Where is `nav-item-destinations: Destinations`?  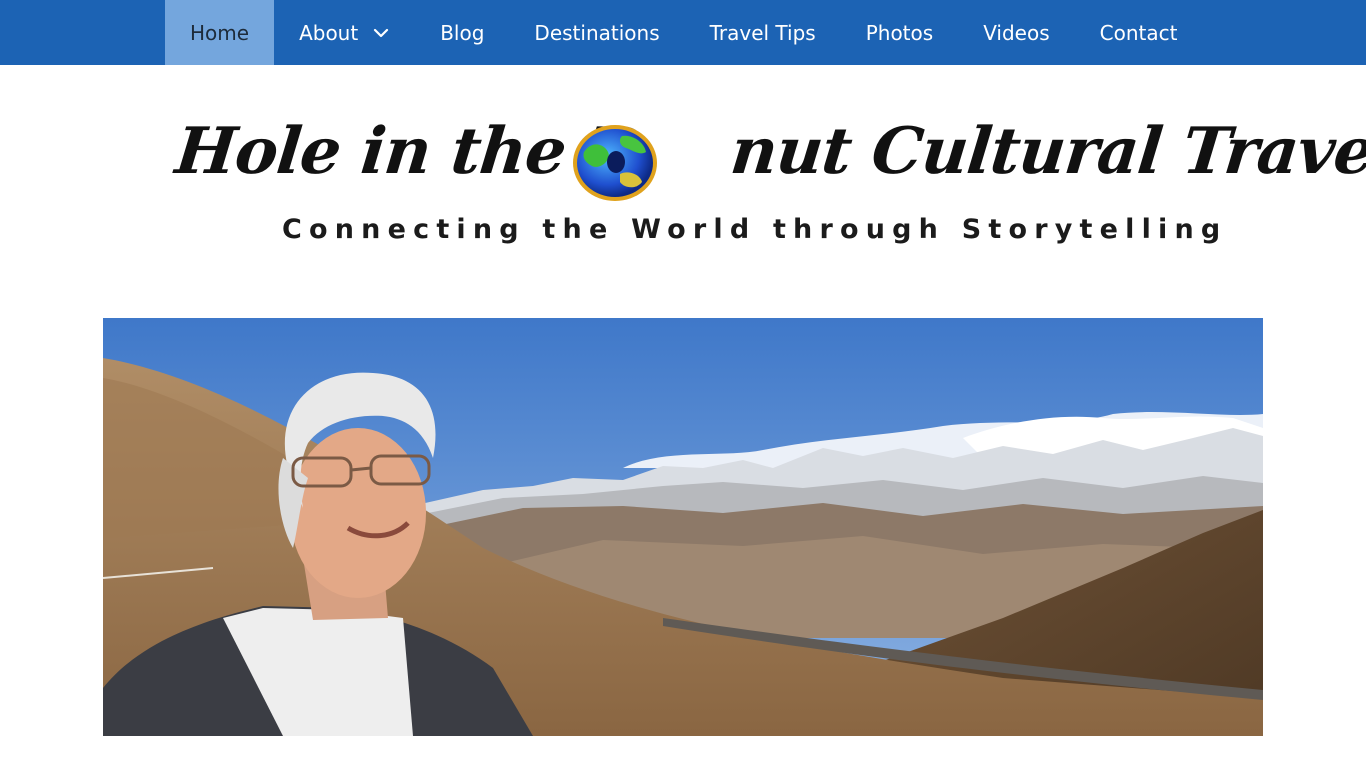
nav-item-destinations: Destinations is located at coordinates (596, 32).